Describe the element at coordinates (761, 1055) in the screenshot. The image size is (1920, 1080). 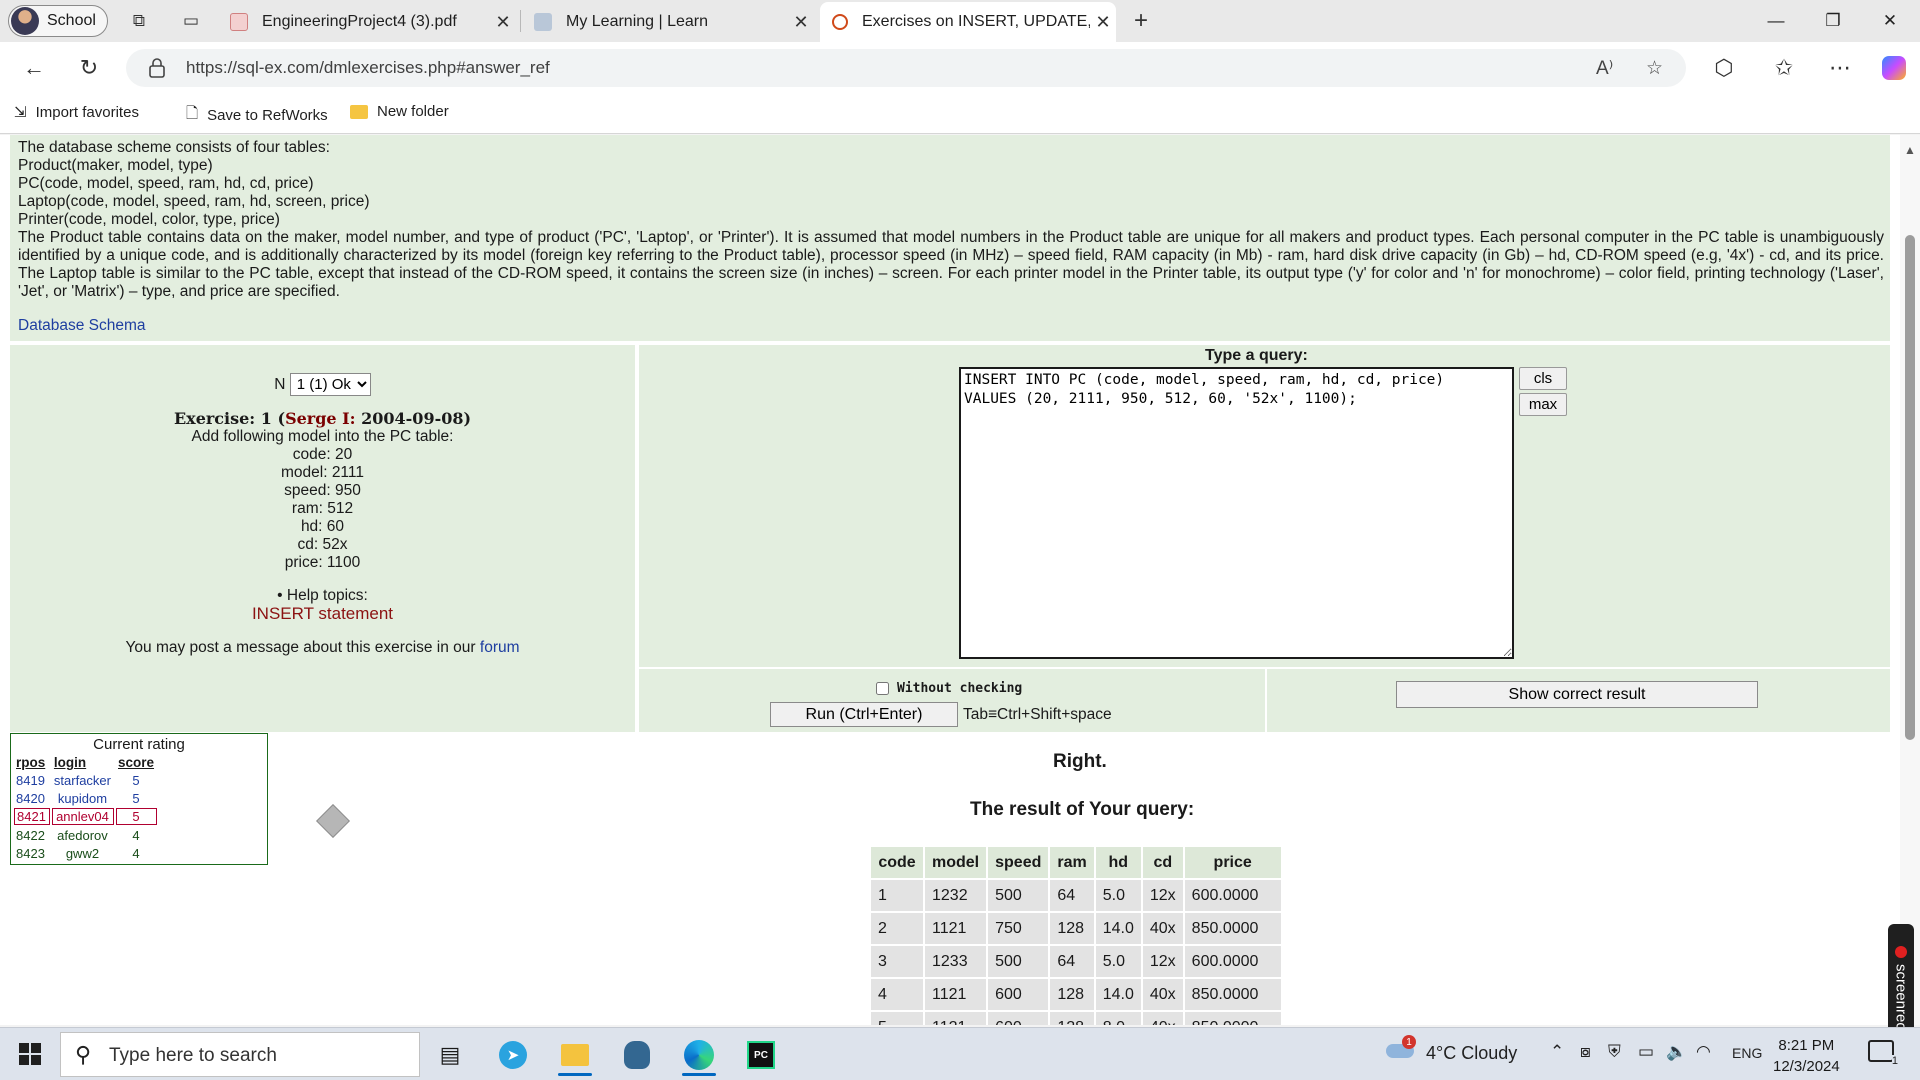
I see `pycharm-icon: PC` at that location.